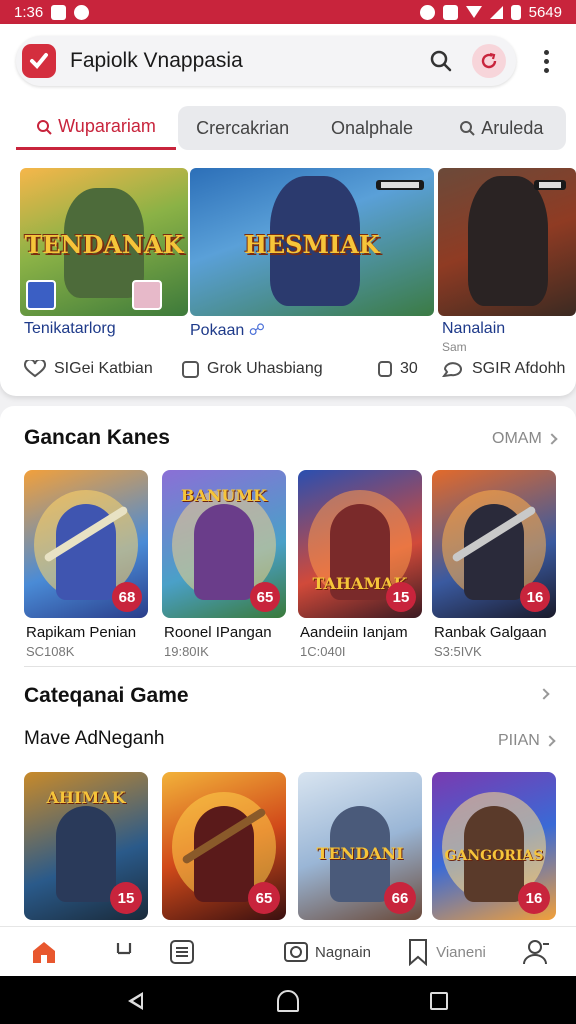 Image resolution: width=576 pixels, height=1024 pixels. What do you see at coordinates (517, 438) in the screenshot?
I see `see-all-label: OMAM` at bounding box center [517, 438].